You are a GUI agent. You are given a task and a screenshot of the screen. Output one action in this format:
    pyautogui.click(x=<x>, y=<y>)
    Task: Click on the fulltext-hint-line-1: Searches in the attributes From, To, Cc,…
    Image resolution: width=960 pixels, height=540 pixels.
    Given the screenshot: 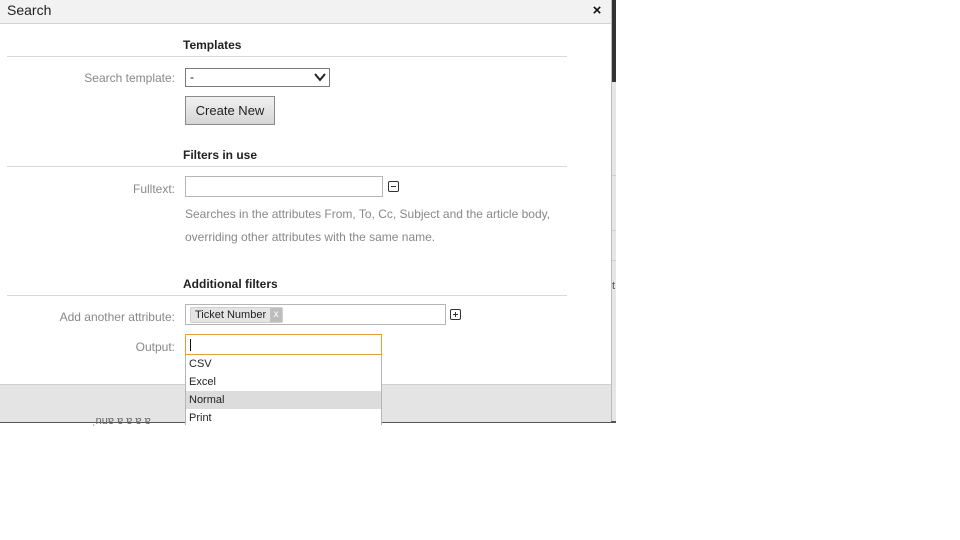 What is the action you would take?
    pyautogui.click(x=368, y=214)
    